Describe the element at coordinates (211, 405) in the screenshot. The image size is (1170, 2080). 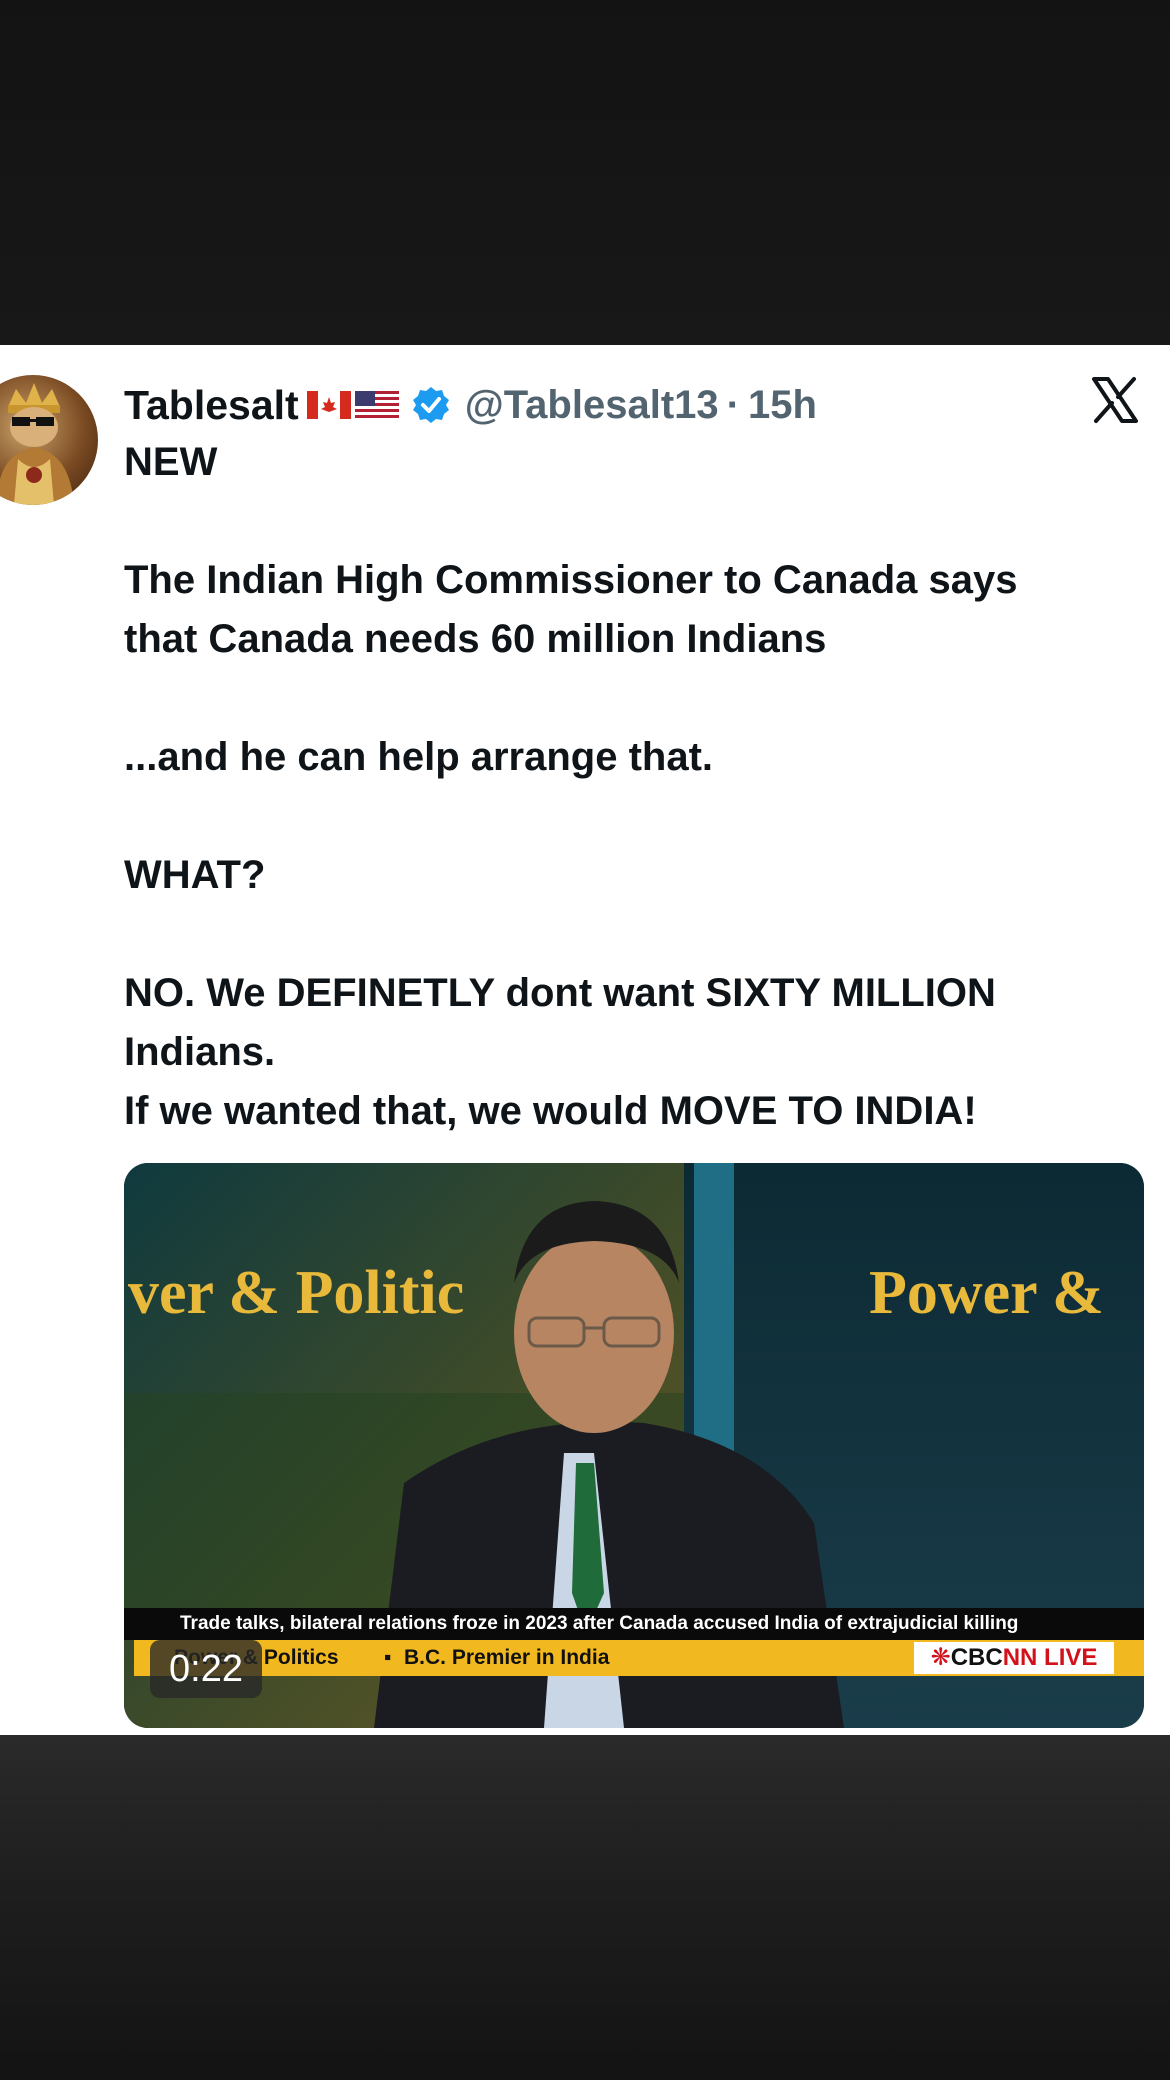
I see `display-name: Tablesalt` at that location.